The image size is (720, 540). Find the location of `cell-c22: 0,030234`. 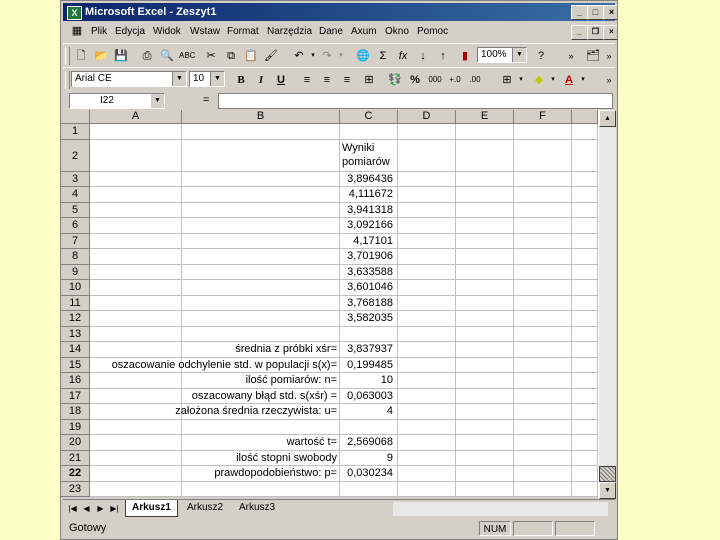

cell-c22: 0,030234 is located at coordinates (369, 474).